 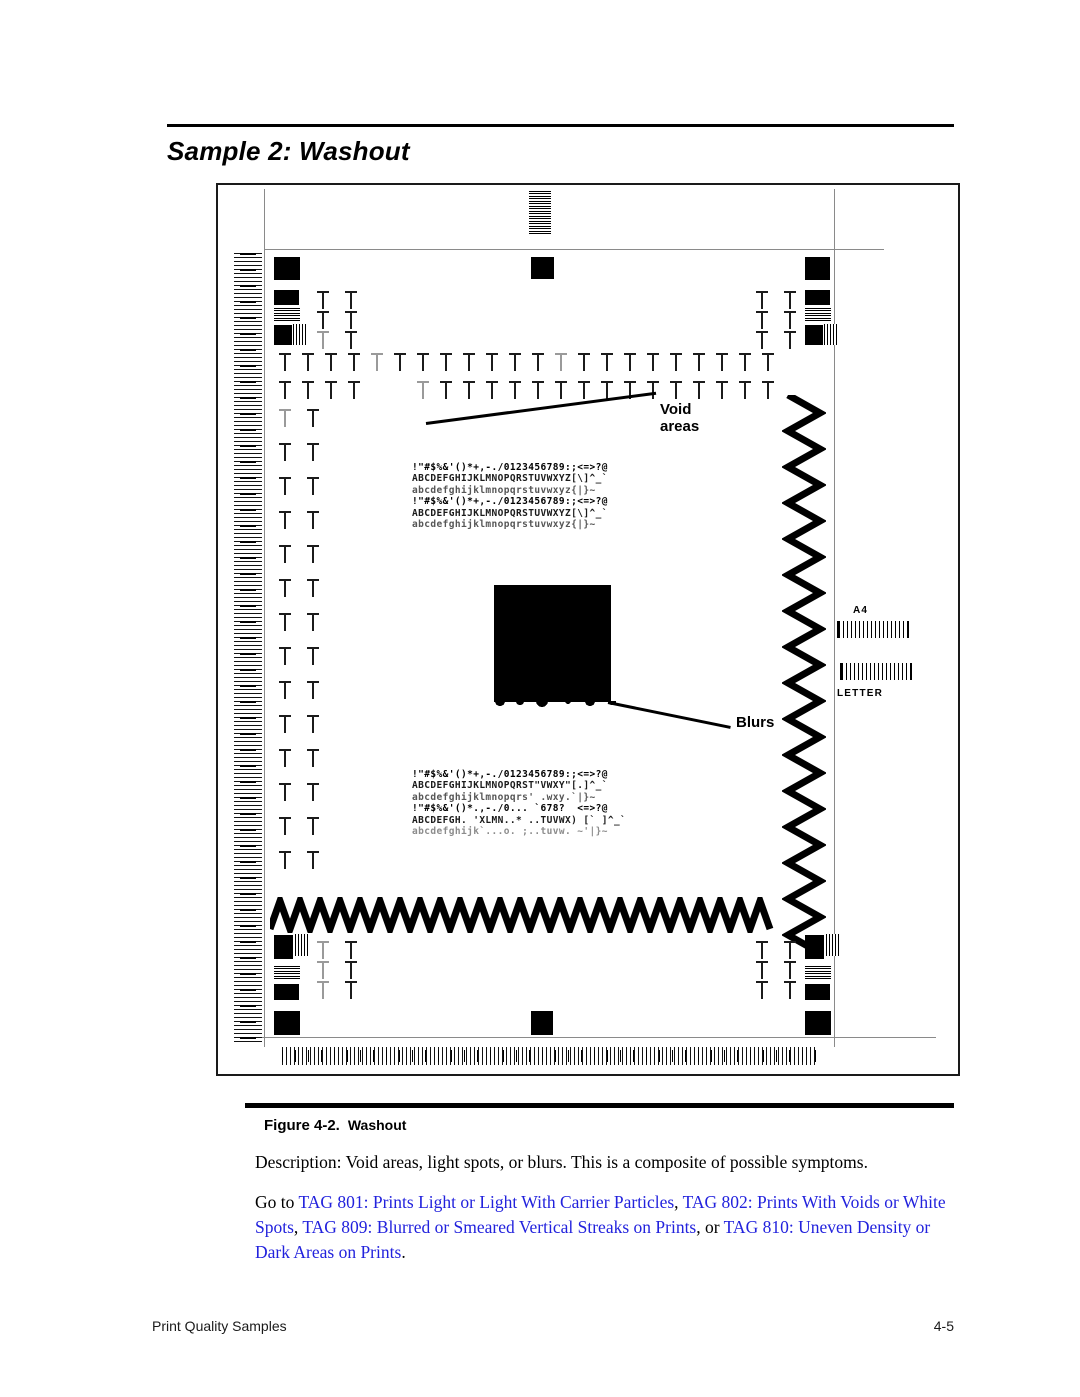 What do you see at coordinates (510, 478) in the screenshot?
I see `ascii-line: ABCDEFGHIJKLMNOPQRSTUVWXYZ[\]^_`` at bounding box center [510, 478].